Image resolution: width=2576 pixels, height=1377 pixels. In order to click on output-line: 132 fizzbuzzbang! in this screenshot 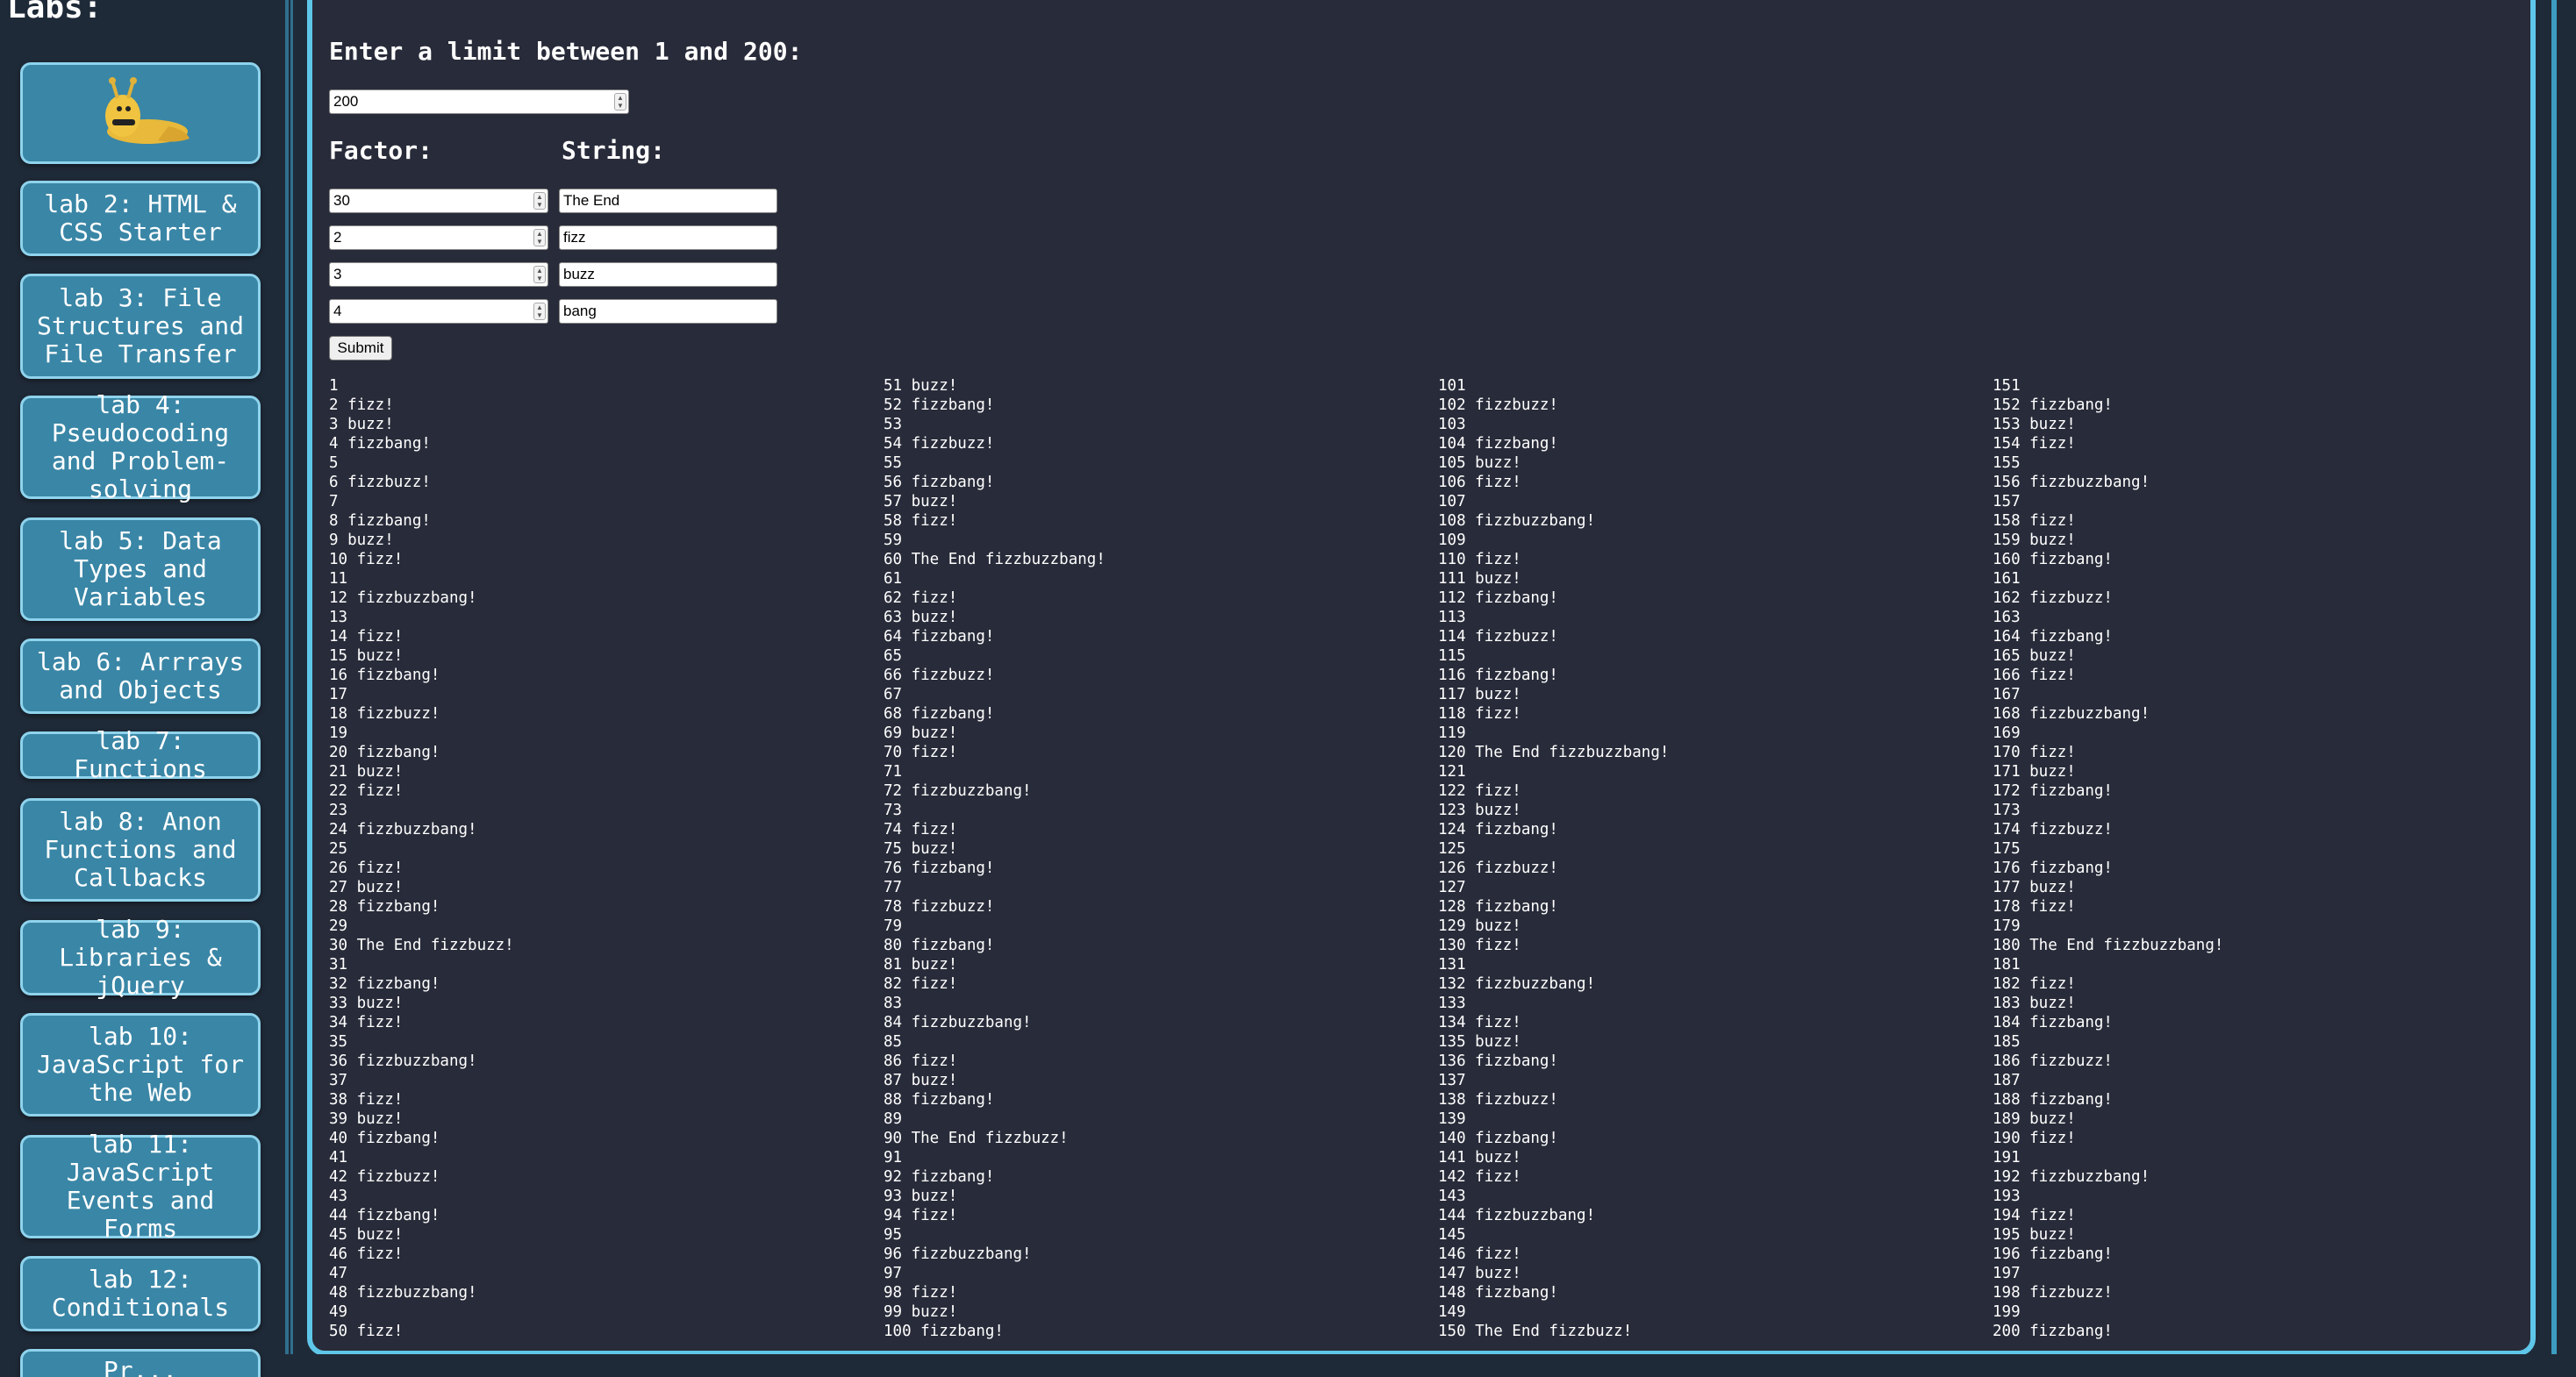, I will do `click(1517, 984)`.